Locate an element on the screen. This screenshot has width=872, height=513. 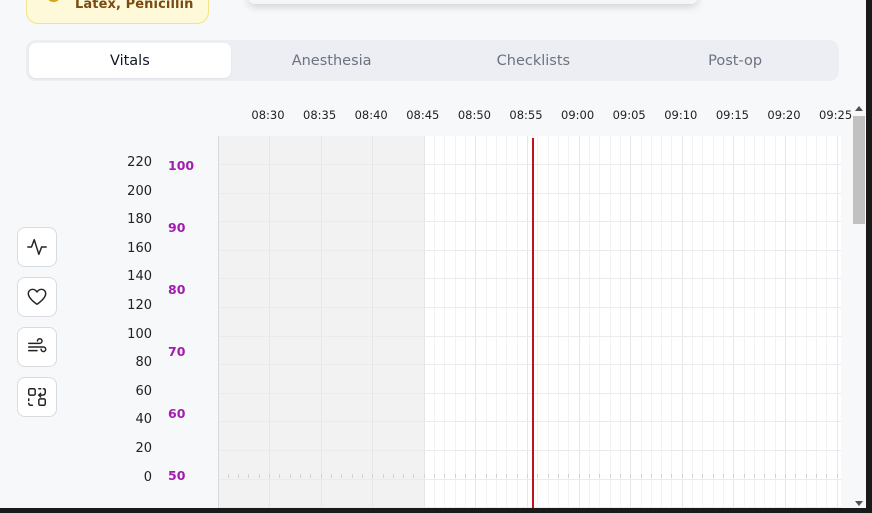
time-label: 08:35 is located at coordinates (320, 115).